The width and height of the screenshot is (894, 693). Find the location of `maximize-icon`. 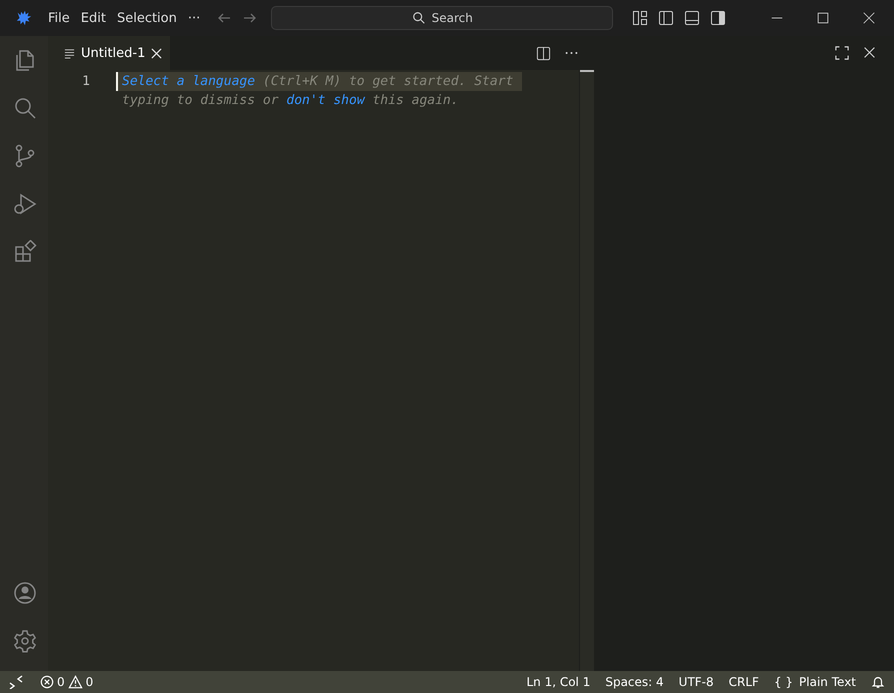

maximize-icon is located at coordinates (823, 18).